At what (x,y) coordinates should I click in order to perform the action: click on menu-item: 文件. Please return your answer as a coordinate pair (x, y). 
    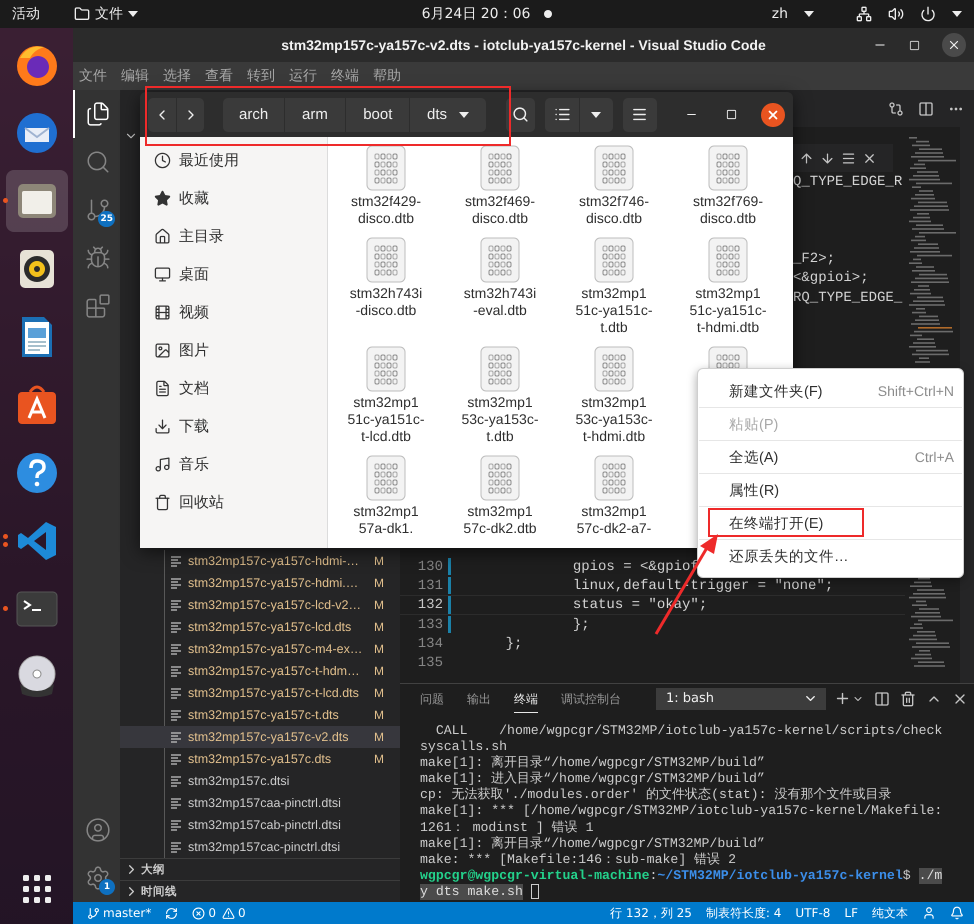
    Looking at the image, I should click on (93, 76).